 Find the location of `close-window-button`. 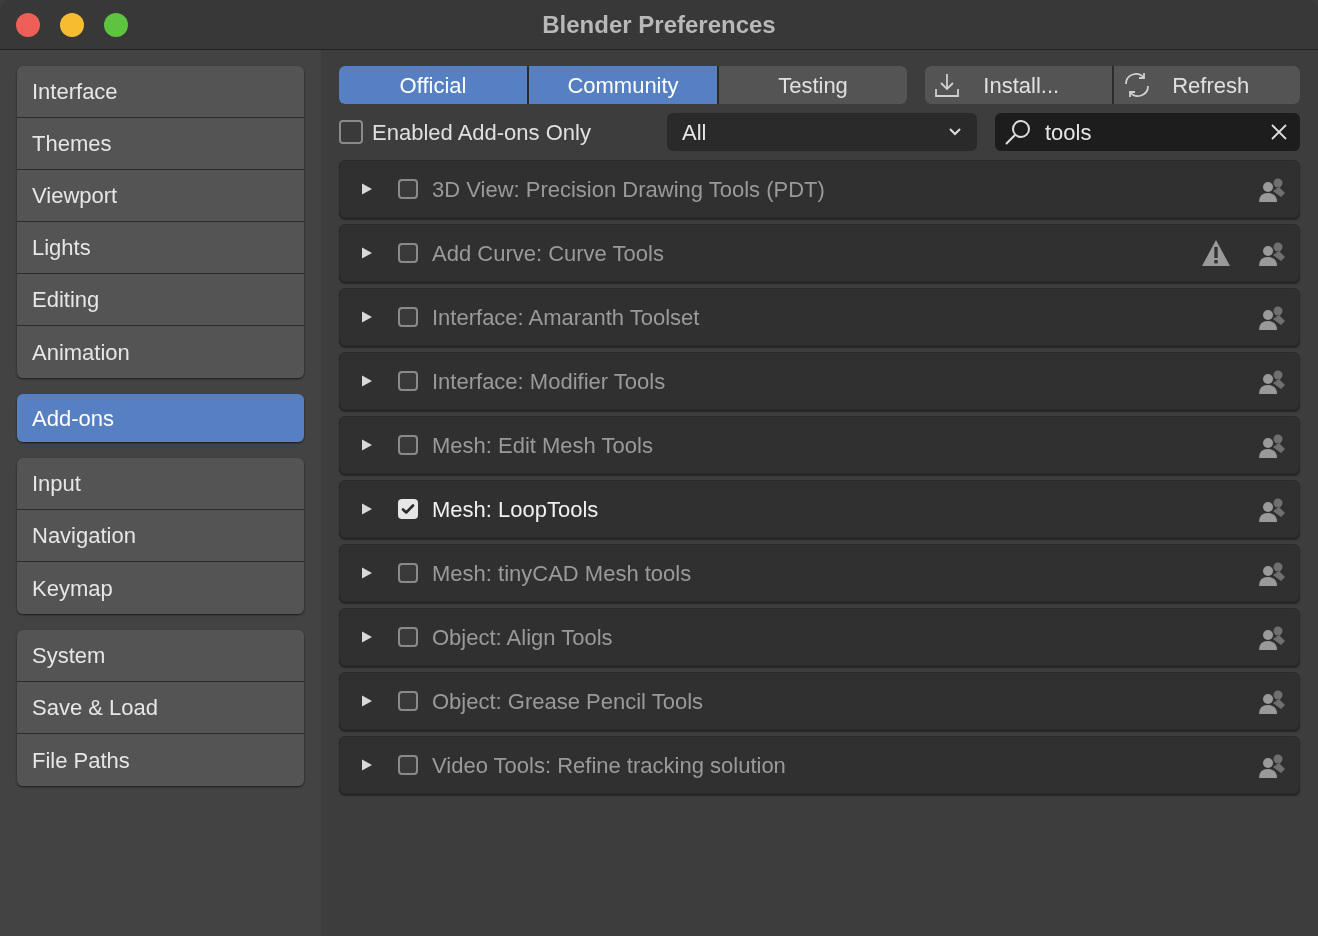

close-window-button is located at coordinates (28, 24).